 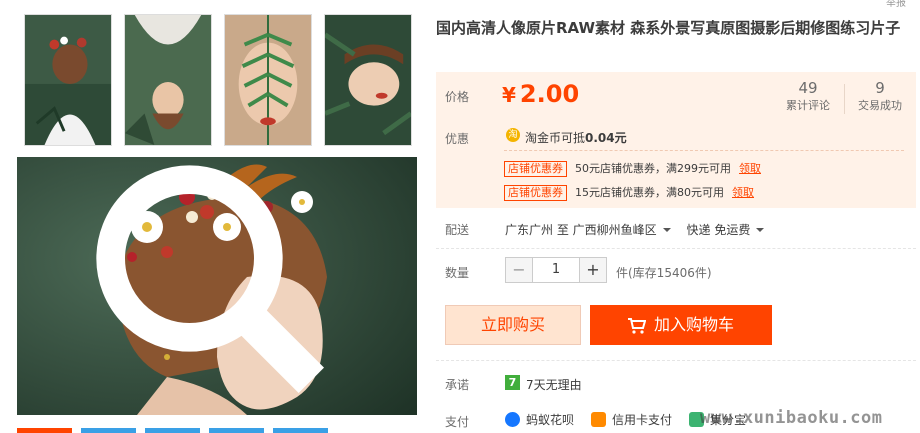 I want to click on stock-text: 件(库存15406件), so click(x=664, y=273).